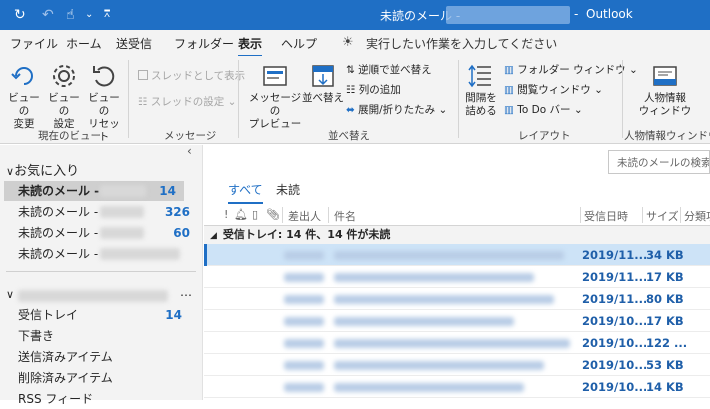 The image size is (710, 409). I want to click on icon-column-icon: ▯, so click(255, 214).